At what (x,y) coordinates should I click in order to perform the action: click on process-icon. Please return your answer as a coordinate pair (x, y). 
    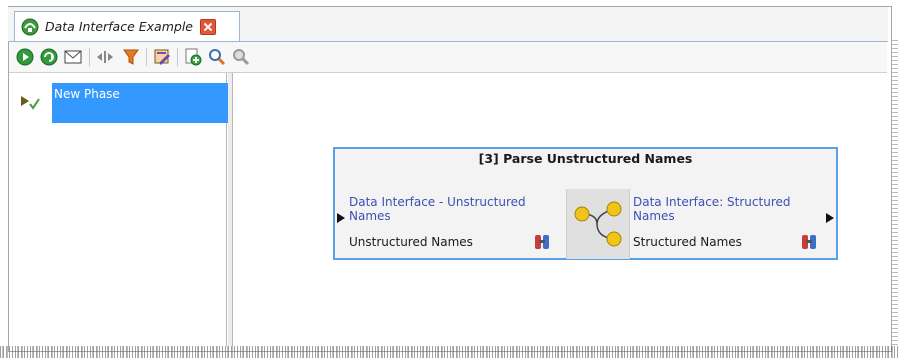
    Looking at the image, I should click on (30, 26).